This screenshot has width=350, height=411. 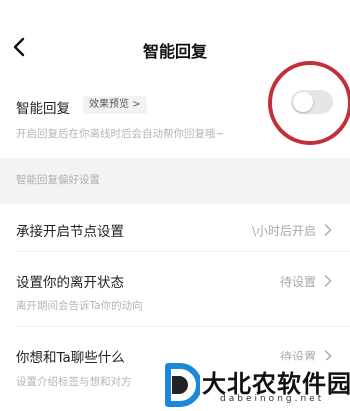 I want to click on watermark-subtext: dabeinong.net, so click(x=272, y=399).